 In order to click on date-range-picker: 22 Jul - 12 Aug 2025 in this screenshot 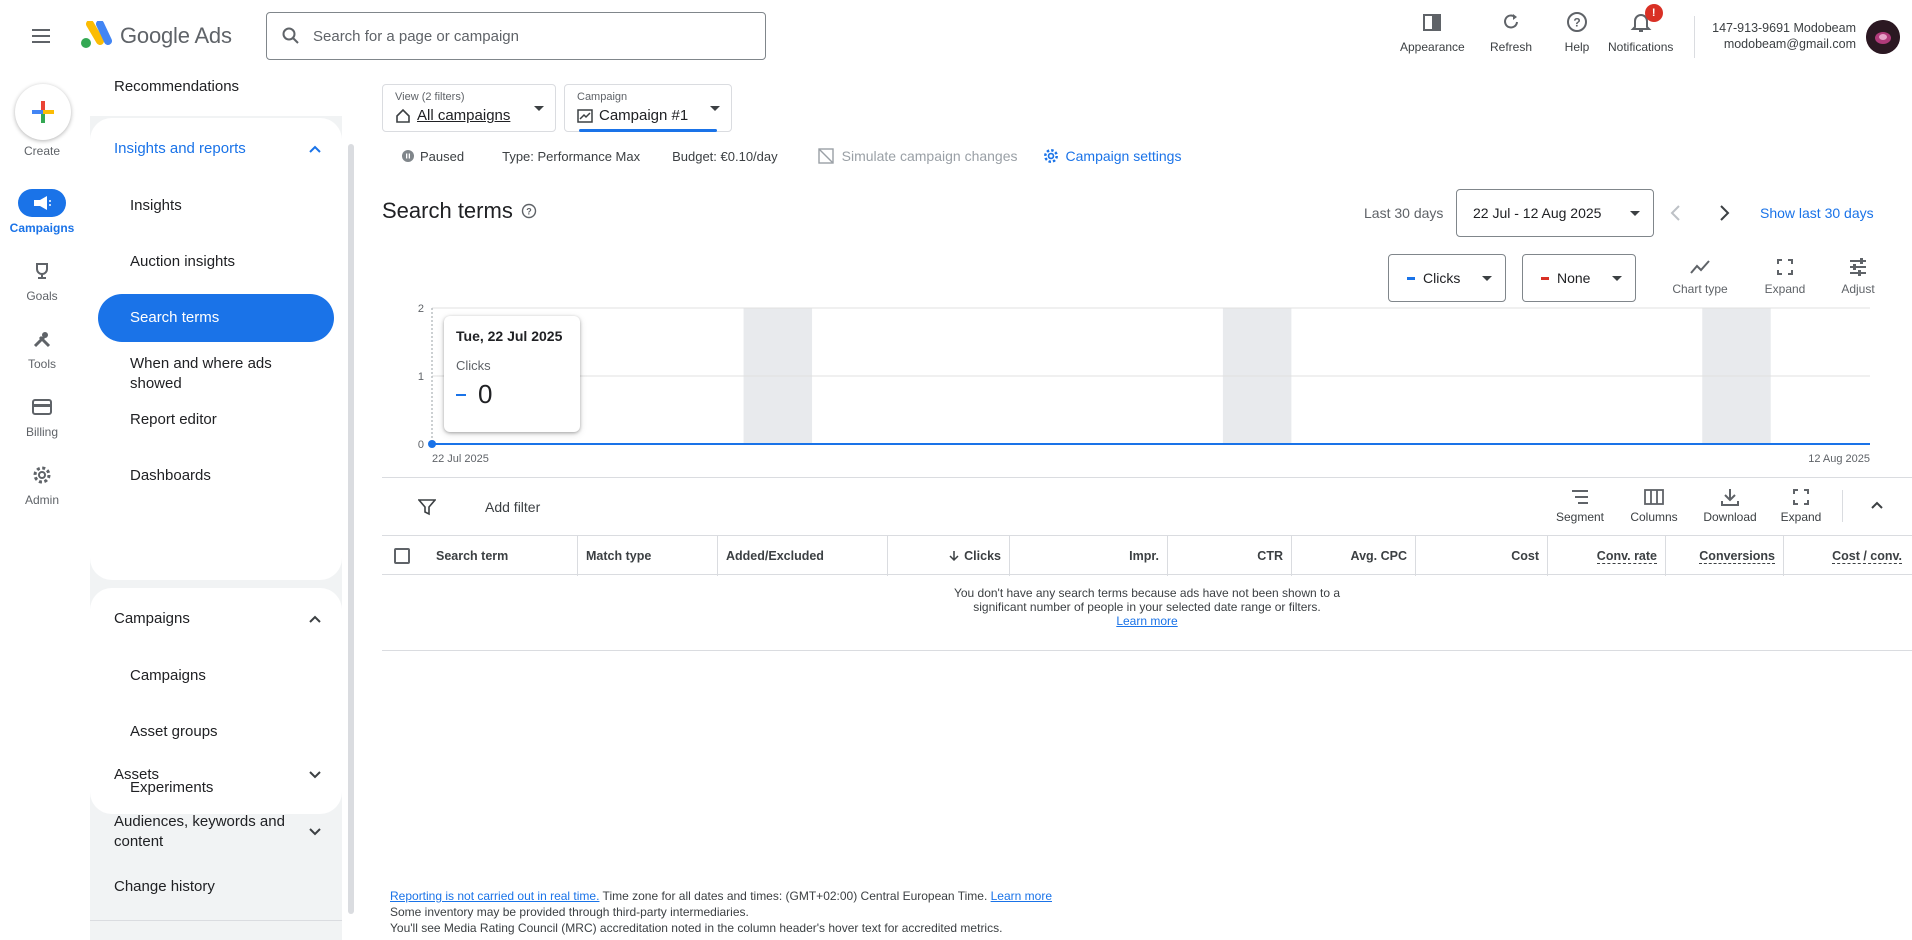, I will do `click(1555, 213)`.